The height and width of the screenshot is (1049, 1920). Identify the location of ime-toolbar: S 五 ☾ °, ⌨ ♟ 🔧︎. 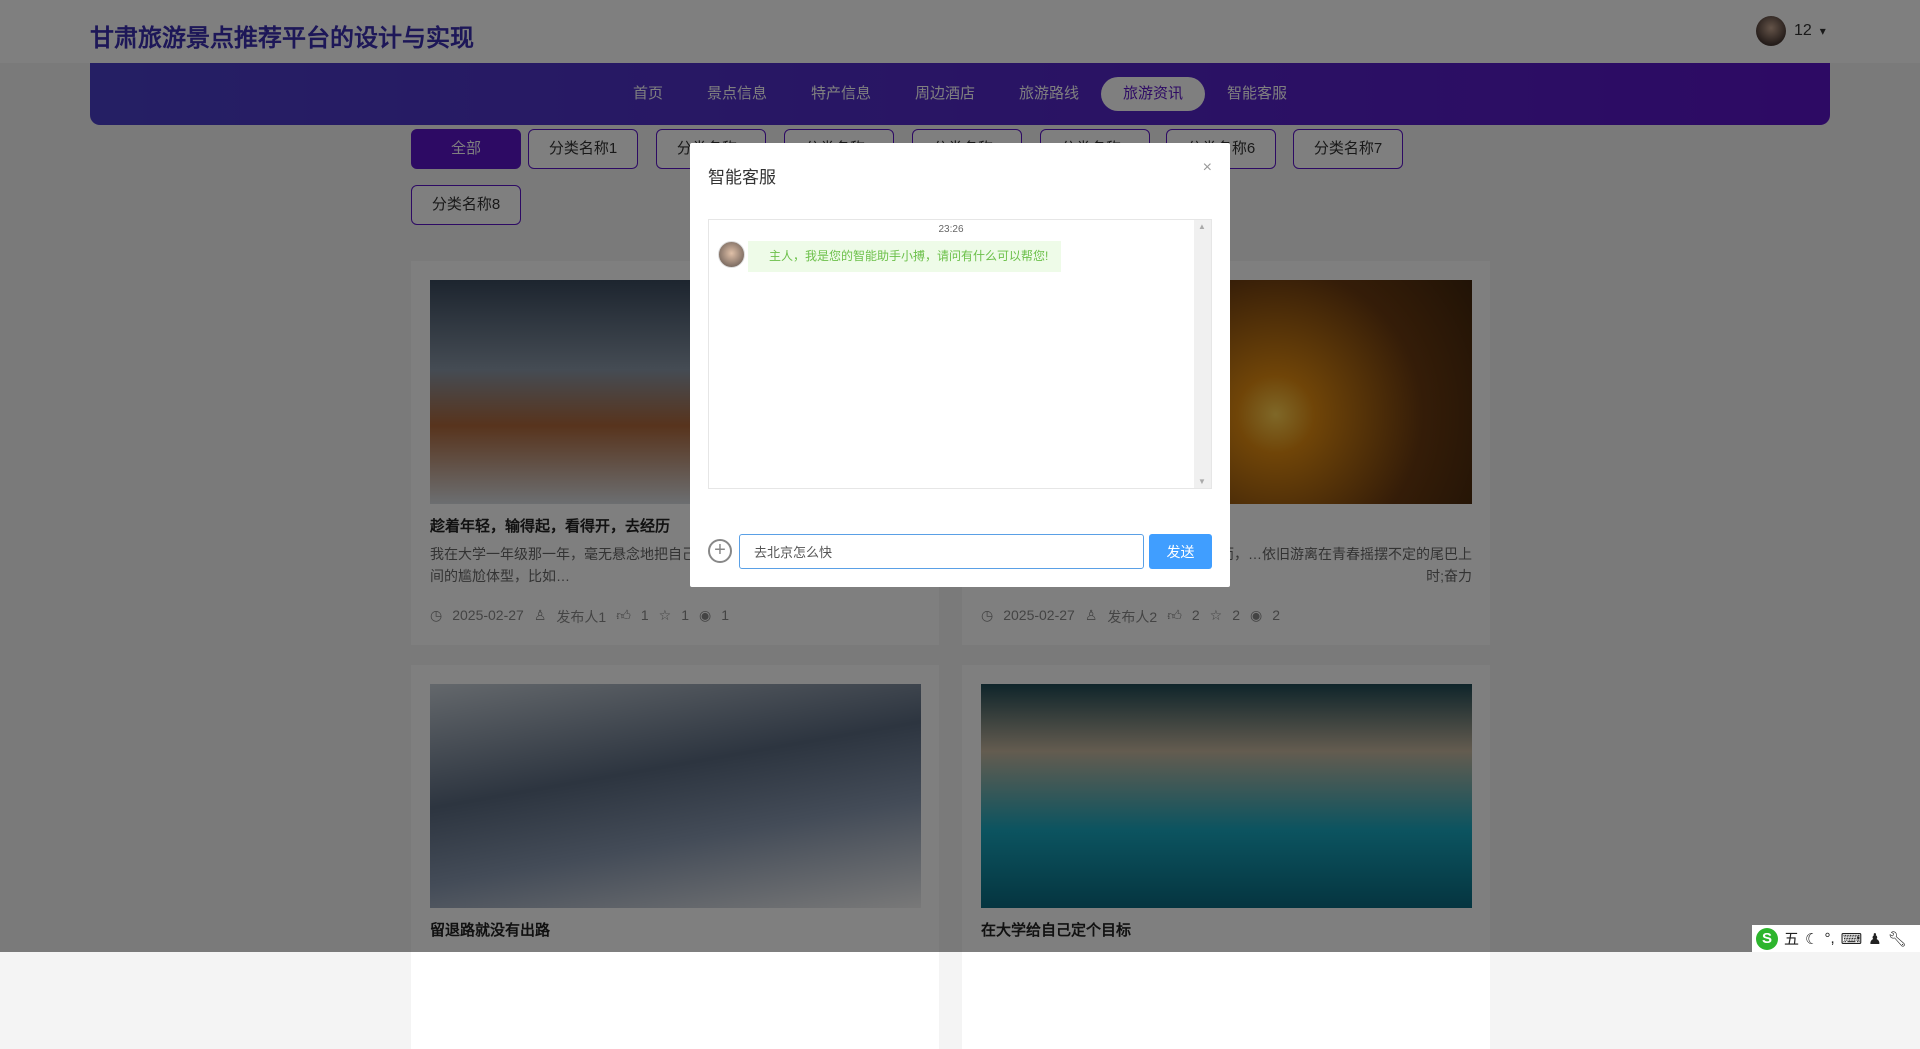
(1836, 938).